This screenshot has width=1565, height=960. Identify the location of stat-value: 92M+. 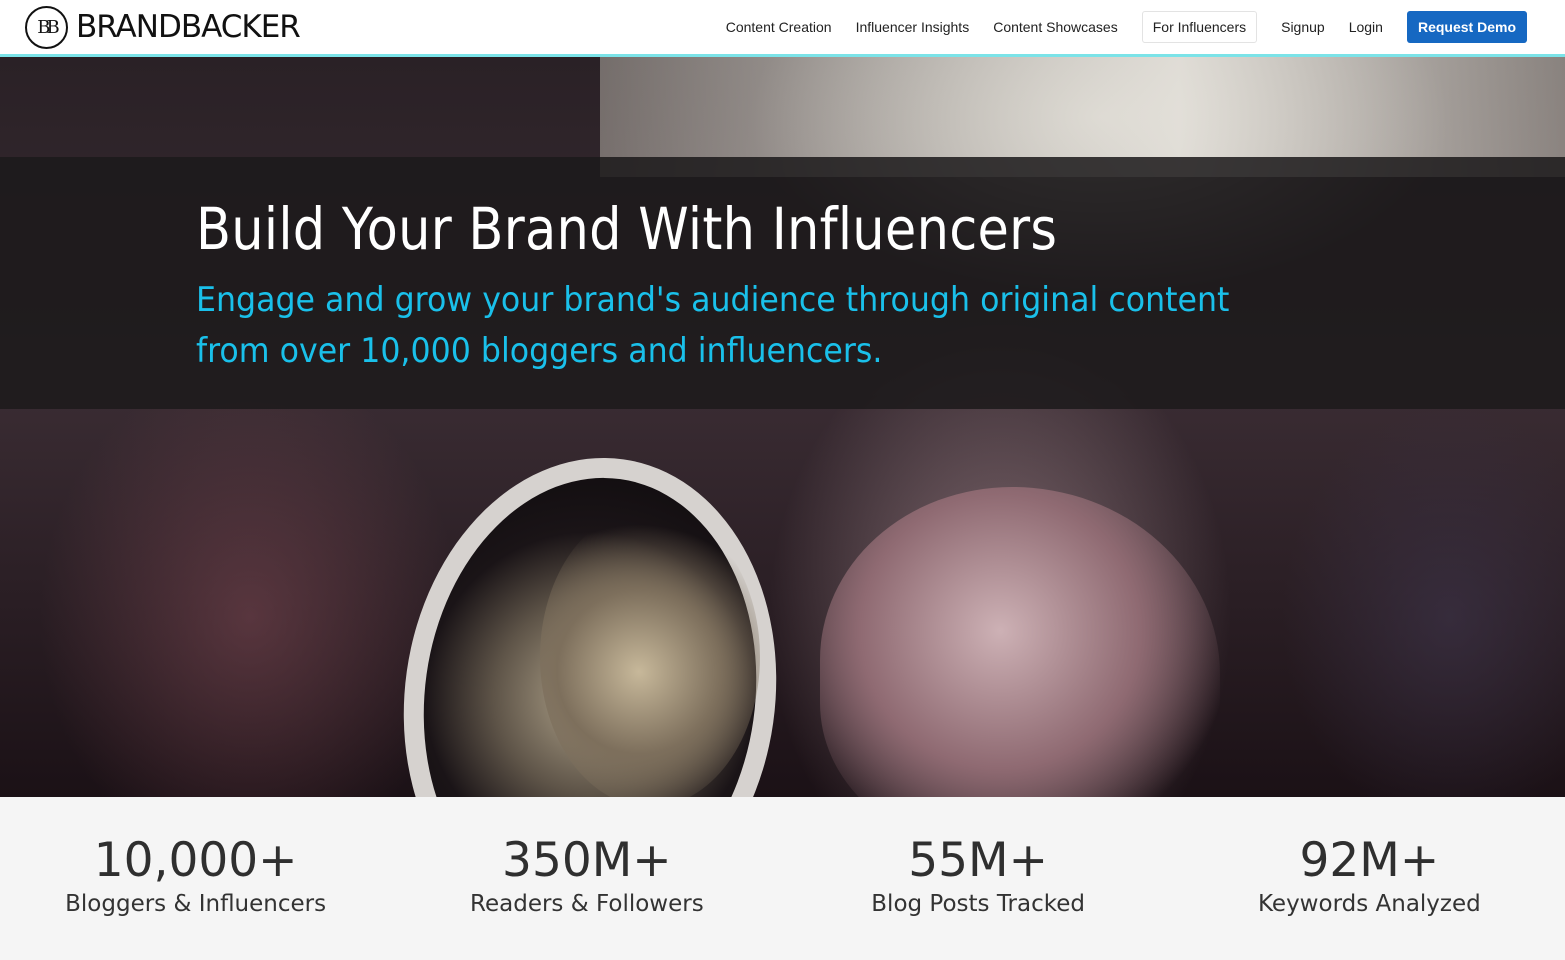
(1369, 860).